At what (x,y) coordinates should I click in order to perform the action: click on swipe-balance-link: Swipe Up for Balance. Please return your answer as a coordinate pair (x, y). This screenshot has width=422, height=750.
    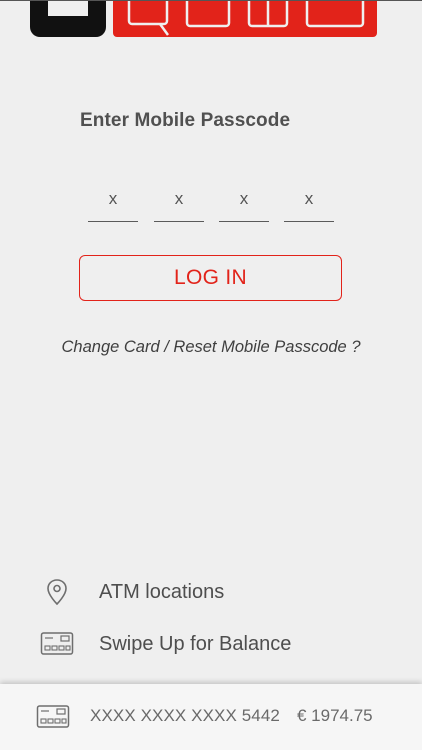
    Looking at the image, I should click on (210, 644).